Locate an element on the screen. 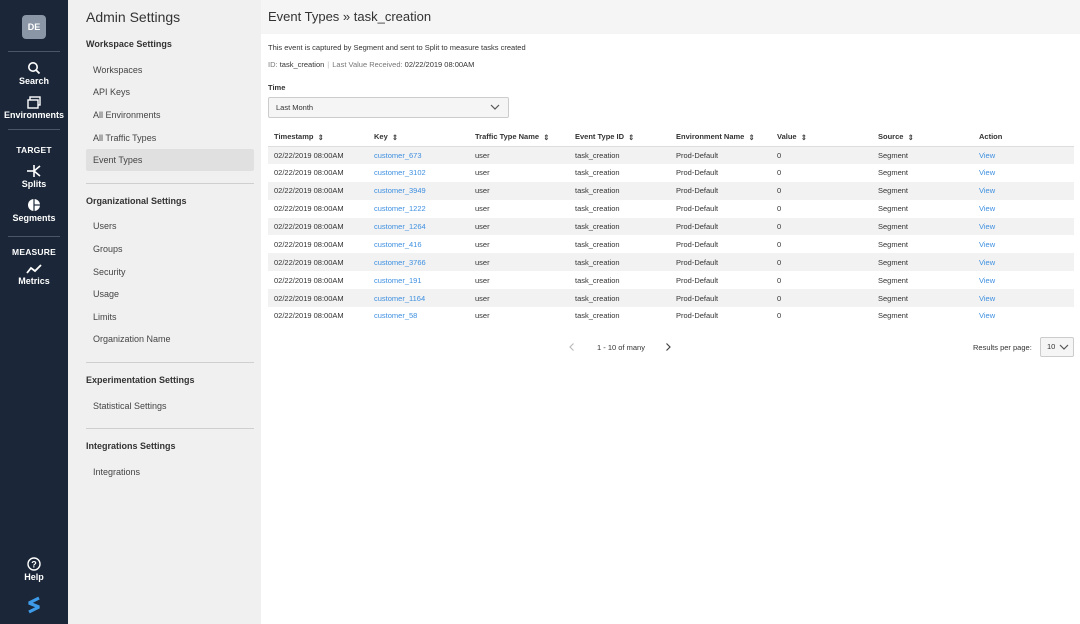  nav-search-label: Search is located at coordinates (34, 81).